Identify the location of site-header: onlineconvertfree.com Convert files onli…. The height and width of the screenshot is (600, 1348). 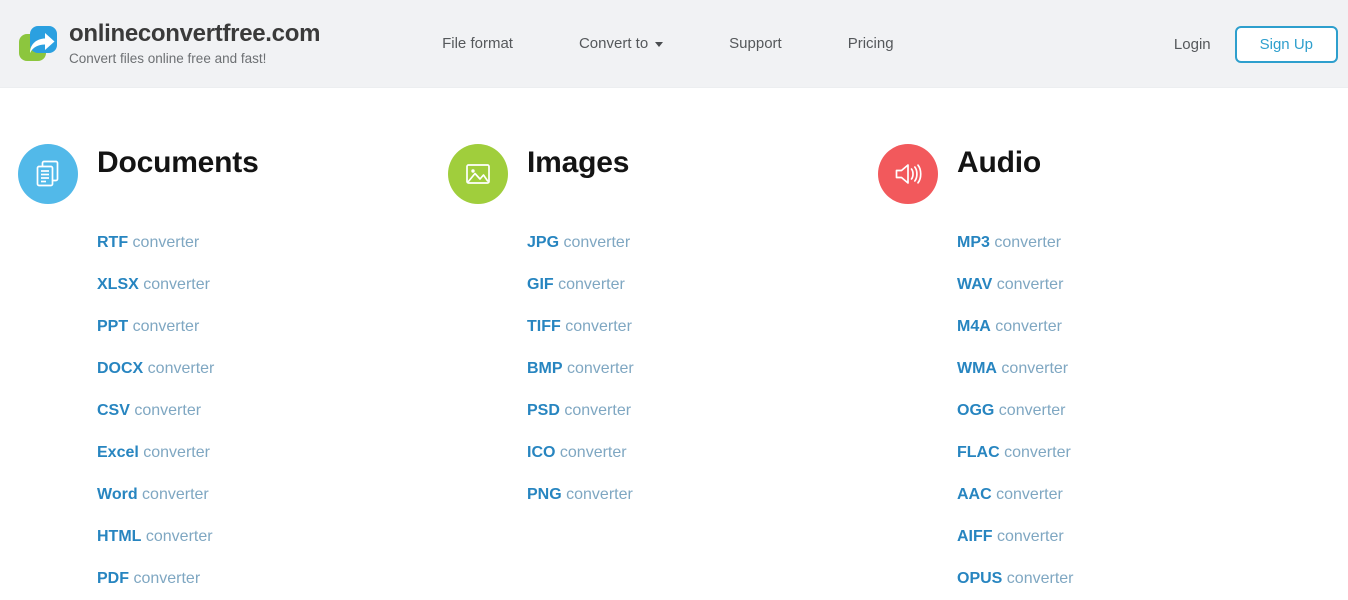
(674, 44).